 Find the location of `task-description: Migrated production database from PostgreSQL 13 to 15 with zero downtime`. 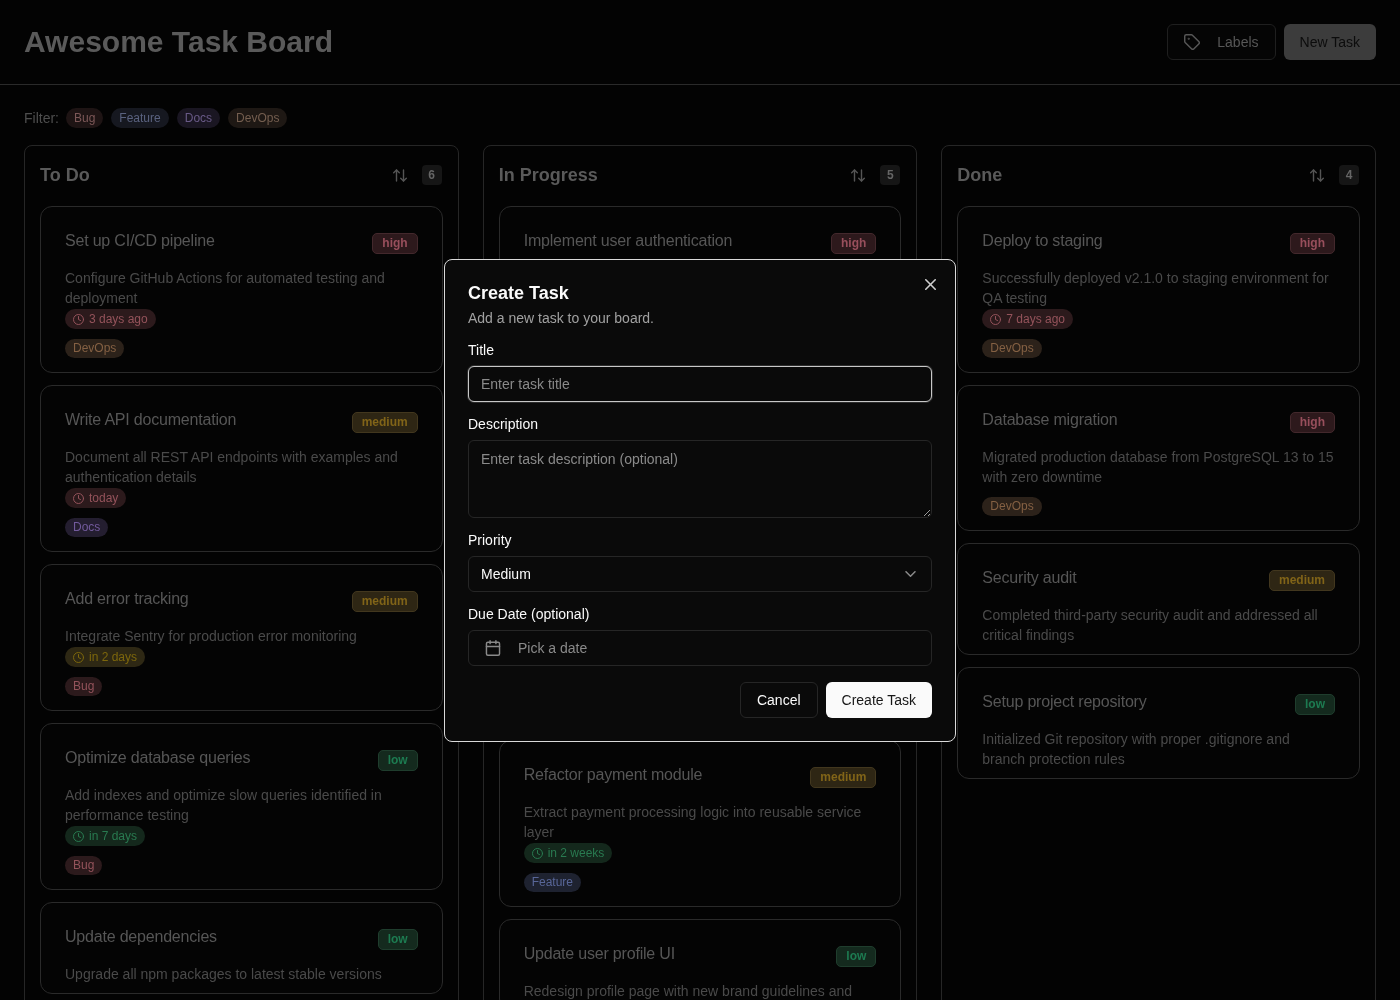

task-description: Migrated production database from PostgreSQL 13 to 15 with zero downtime is located at coordinates (1158, 467).